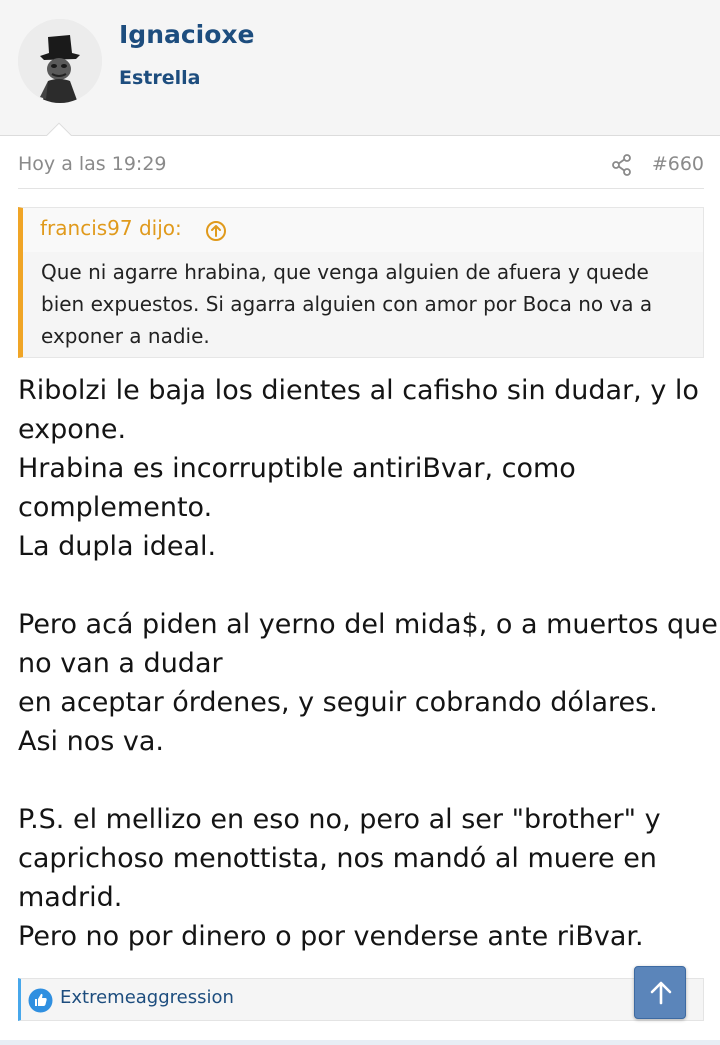 The image size is (720, 1045). I want to click on message-line: no van a dudar, so click(120, 663).